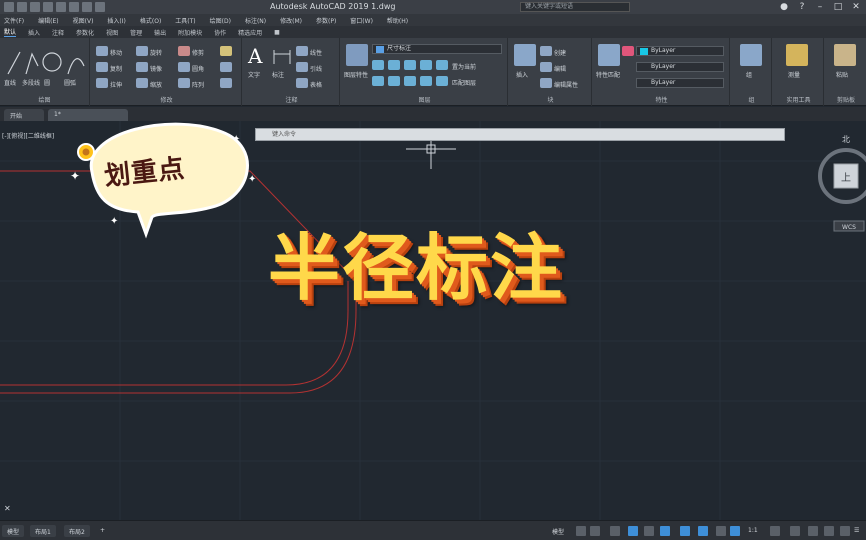  I want to click on linear-dim-label: 线性, so click(316, 52).